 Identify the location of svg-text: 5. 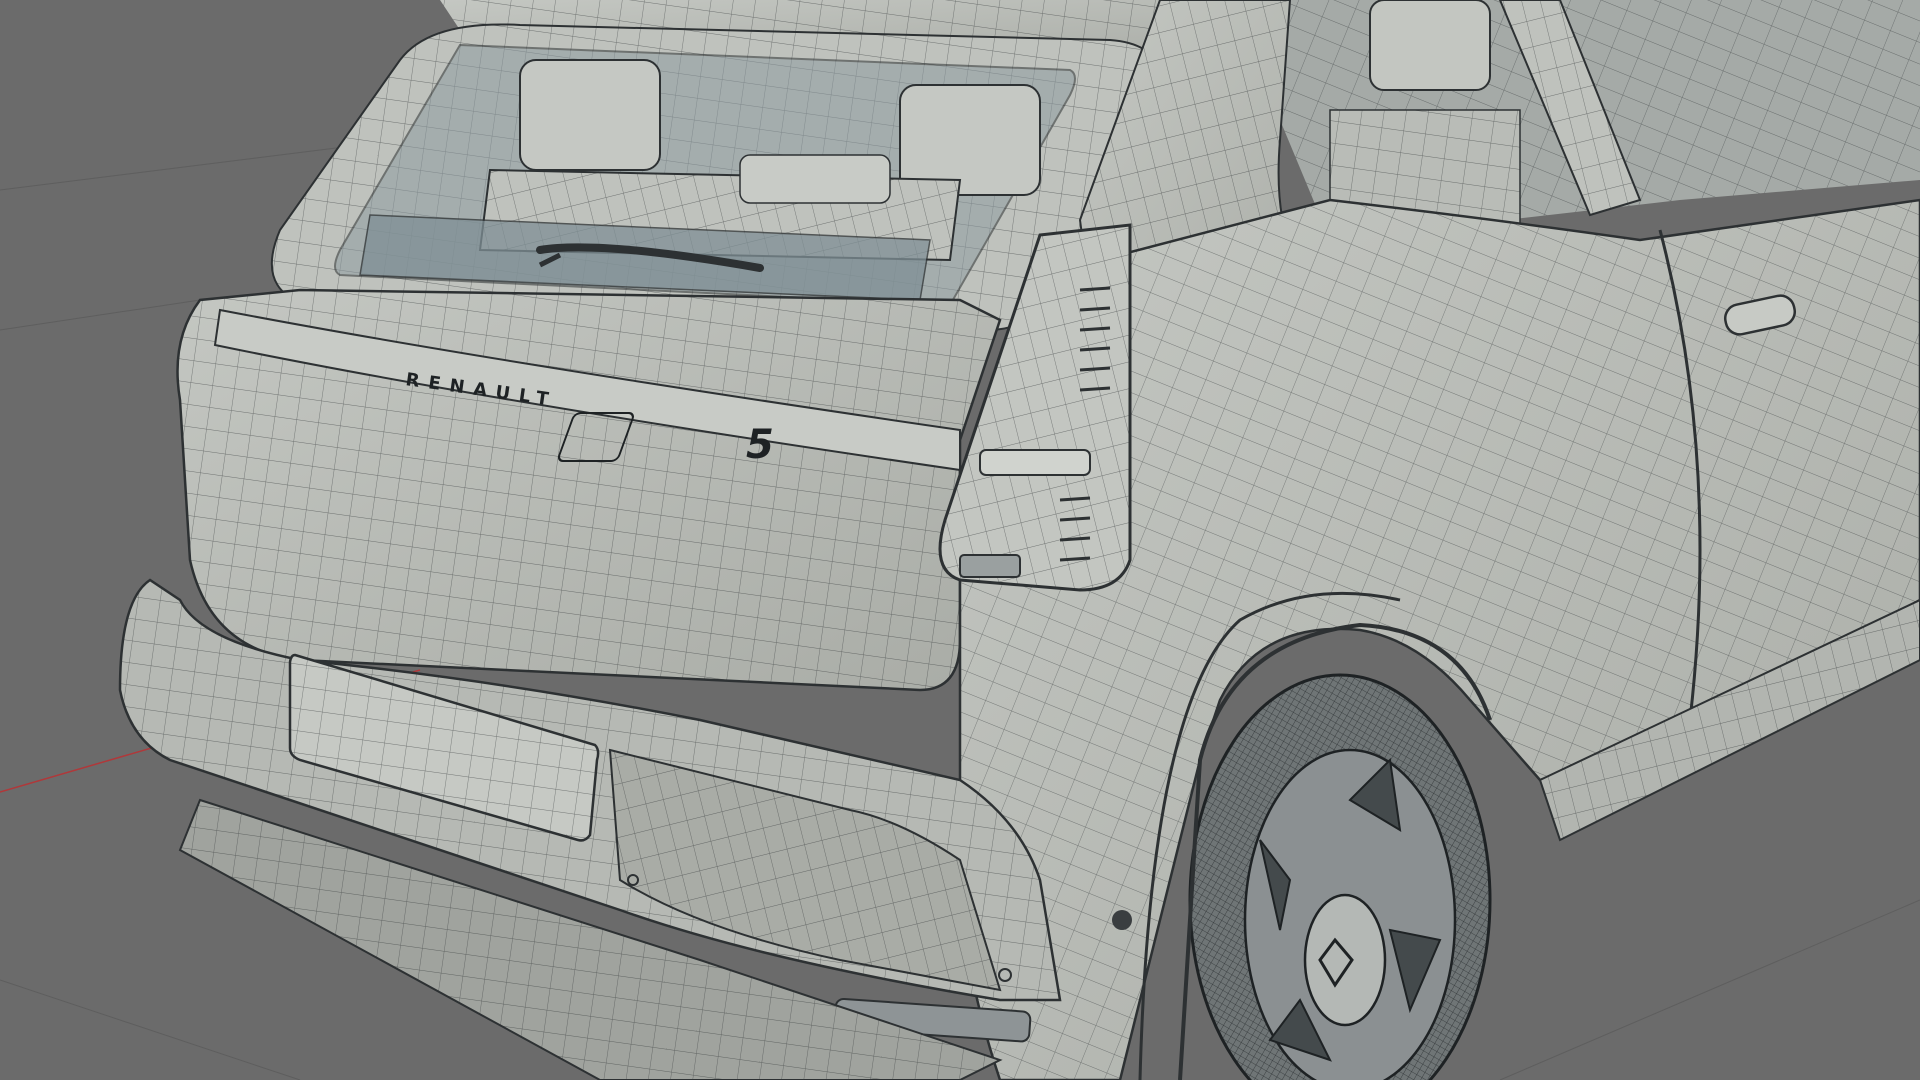
(760, 445).